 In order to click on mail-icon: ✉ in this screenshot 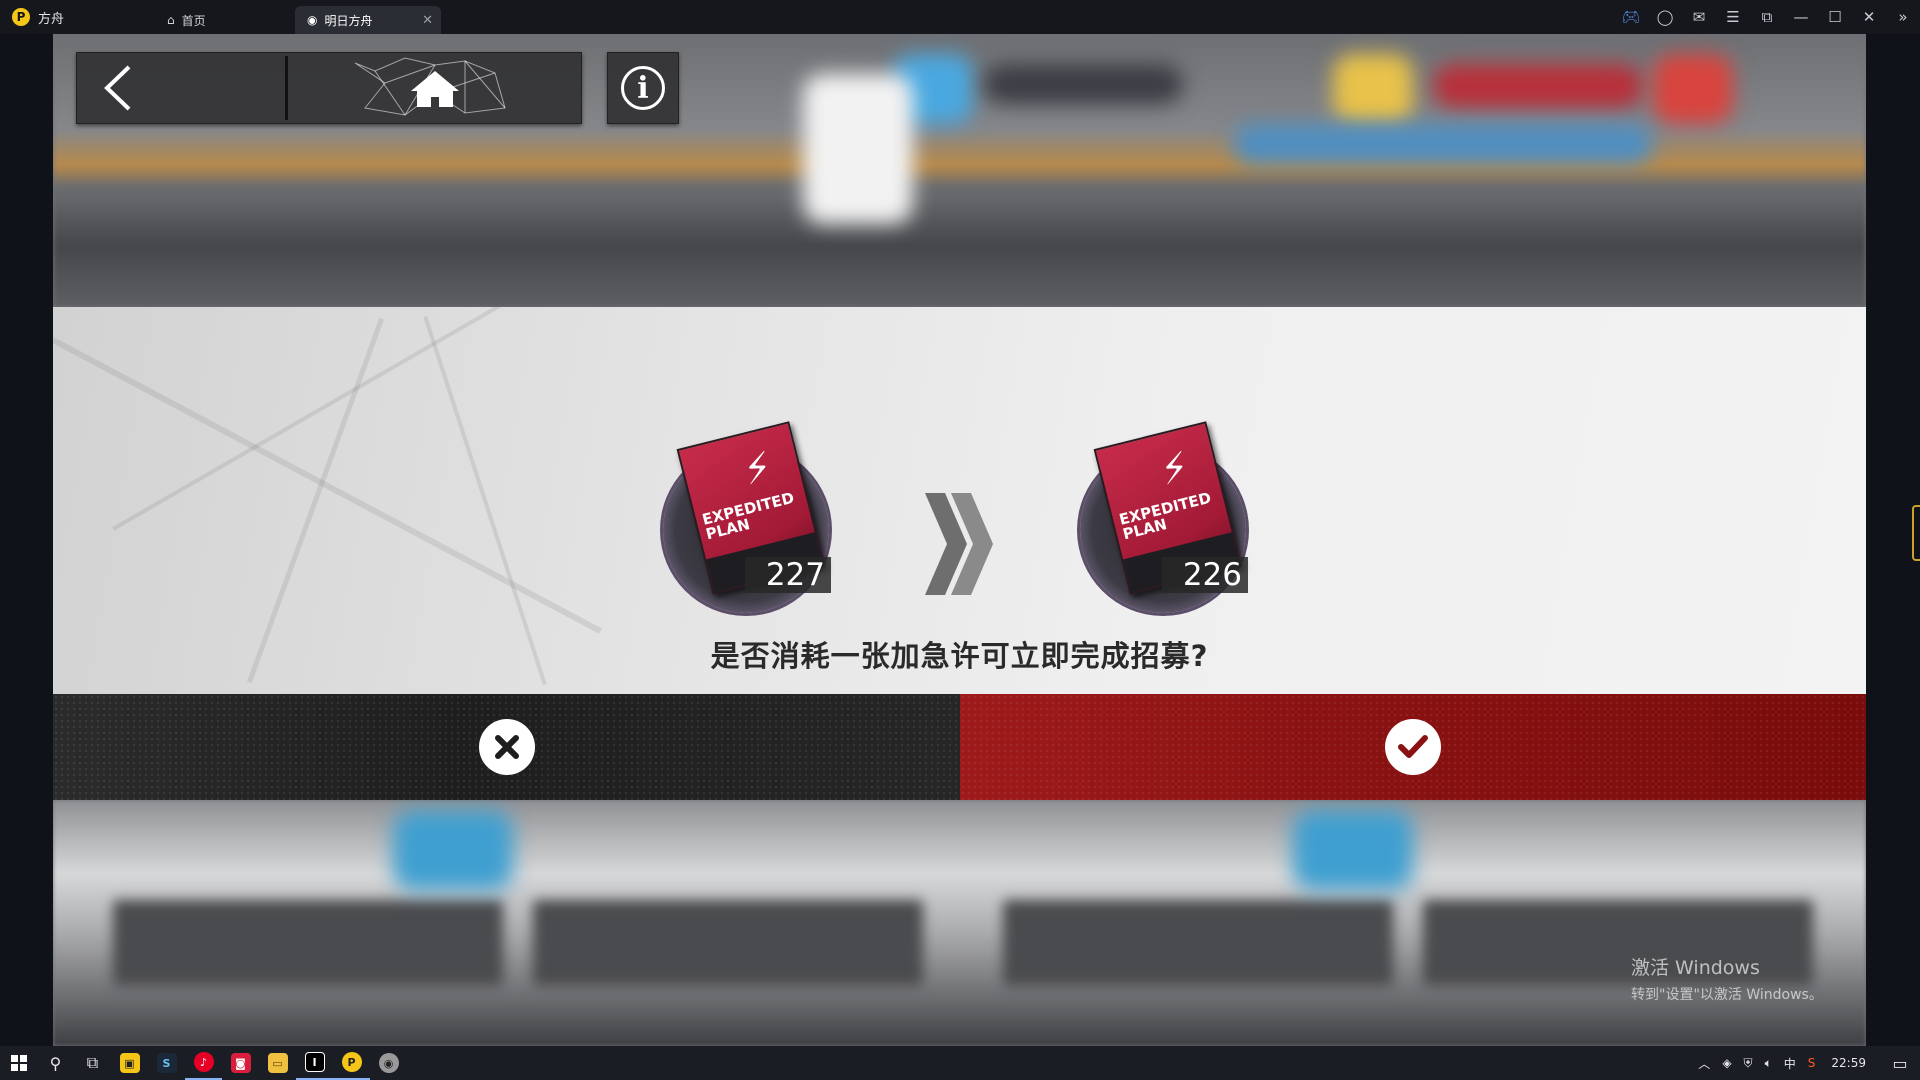, I will do `click(1699, 17)`.